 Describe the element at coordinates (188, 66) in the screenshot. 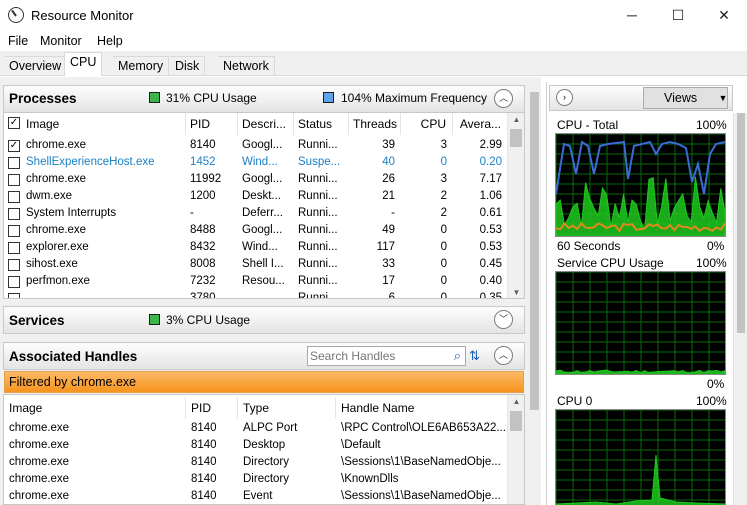

I see `tab-disk: Disk` at that location.